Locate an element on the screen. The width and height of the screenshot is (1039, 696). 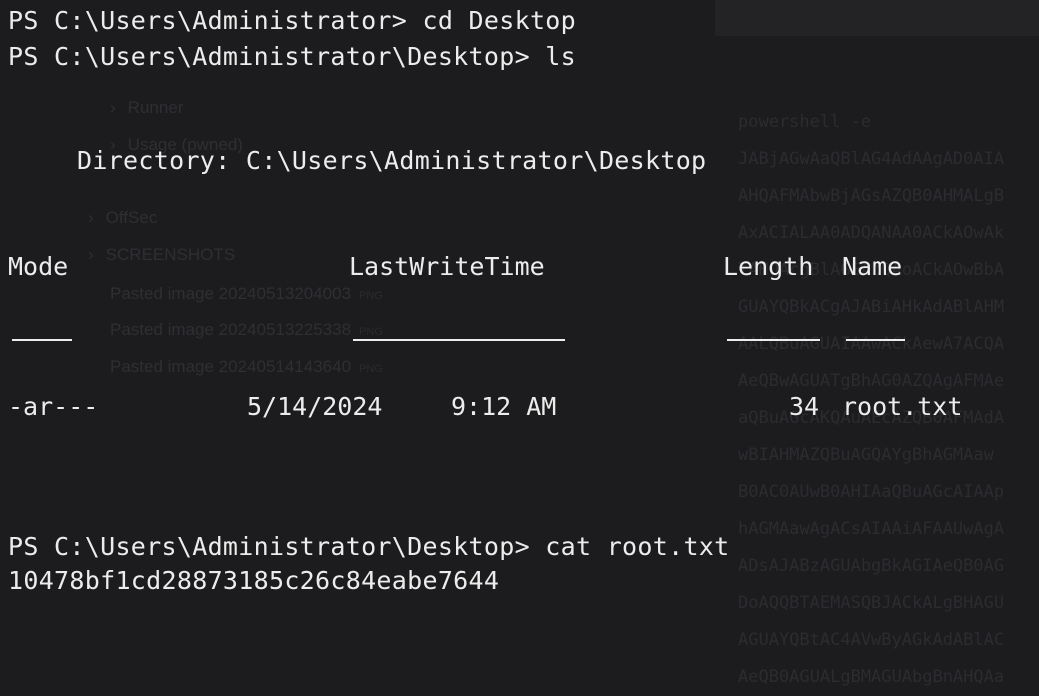
header-underline-last-write-time is located at coordinates (459, 340).